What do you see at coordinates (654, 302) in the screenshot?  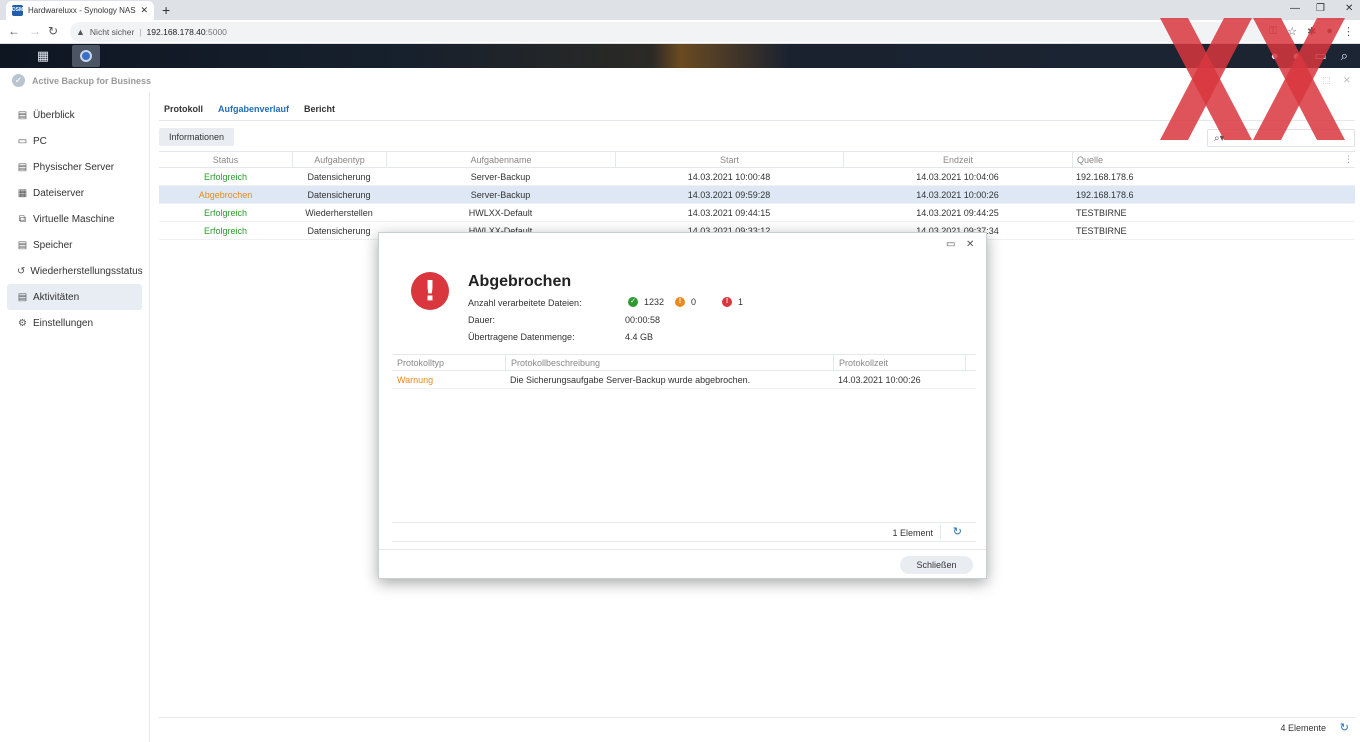 I see `files-success-count: 1232` at bounding box center [654, 302].